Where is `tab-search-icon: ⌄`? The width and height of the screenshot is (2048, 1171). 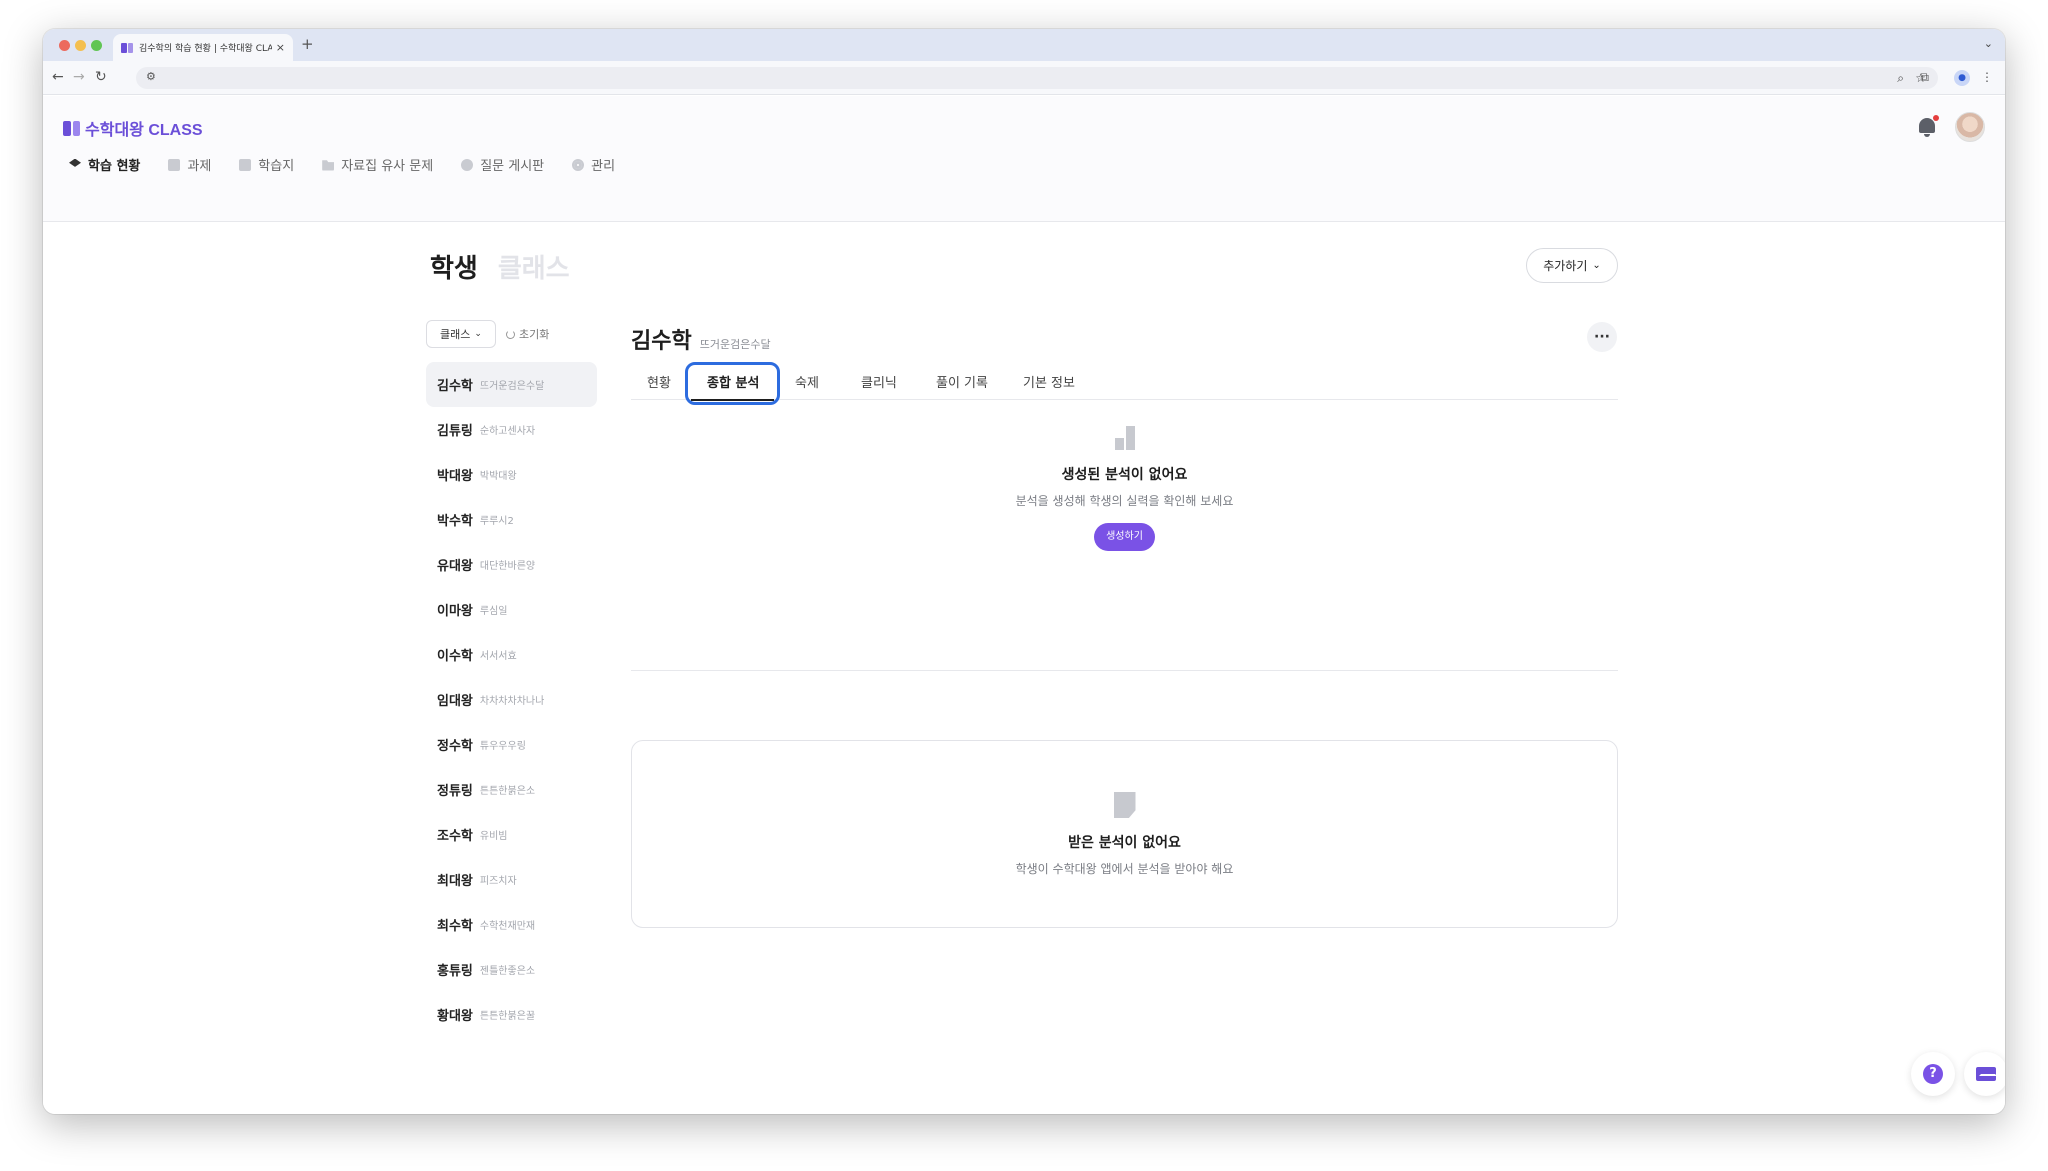
tab-search-icon: ⌄ is located at coordinates (1988, 43).